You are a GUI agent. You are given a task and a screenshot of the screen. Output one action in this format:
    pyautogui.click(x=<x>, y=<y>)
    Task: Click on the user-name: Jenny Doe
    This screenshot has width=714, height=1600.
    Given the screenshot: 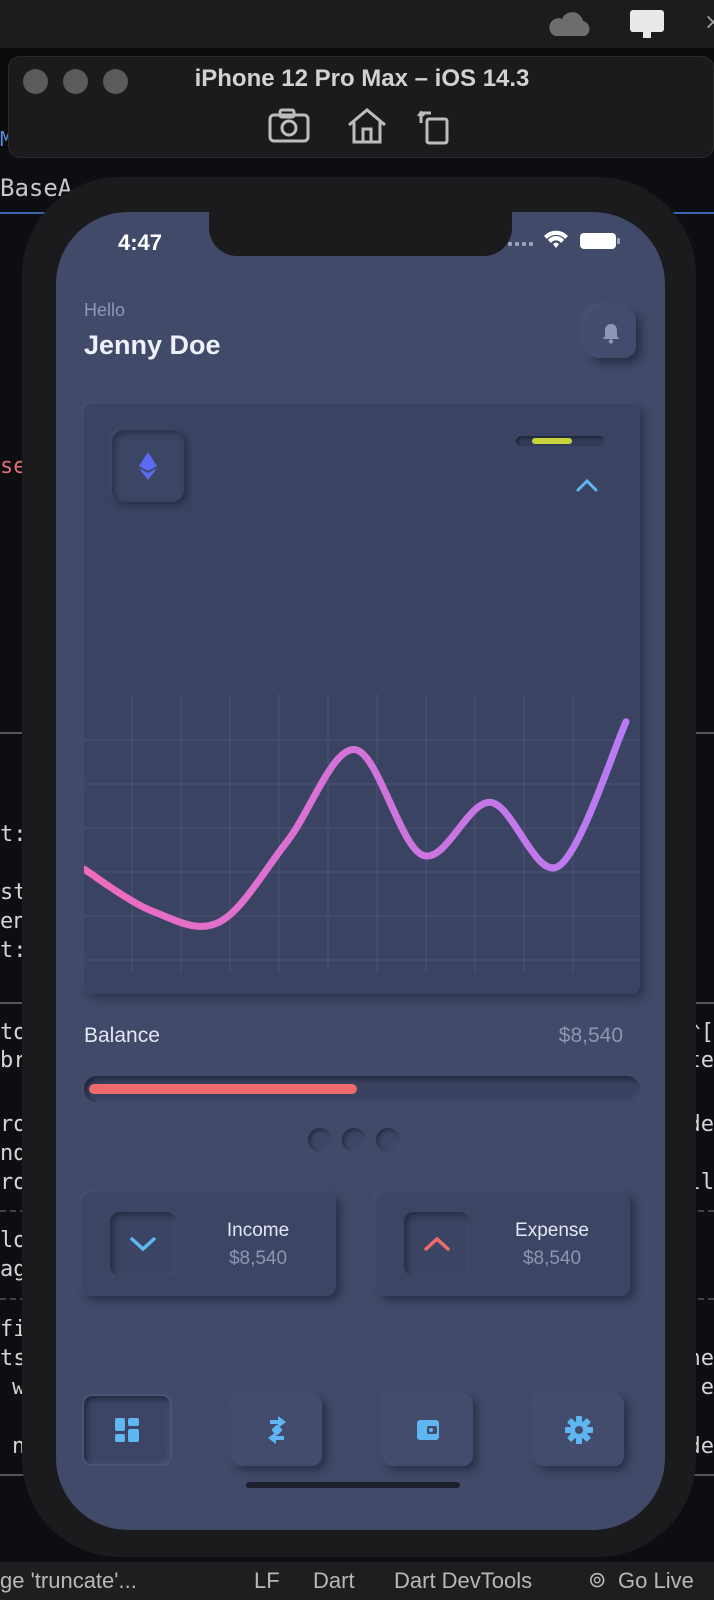 What is the action you would take?
    pyautogui.click(x=152, y=345)
    